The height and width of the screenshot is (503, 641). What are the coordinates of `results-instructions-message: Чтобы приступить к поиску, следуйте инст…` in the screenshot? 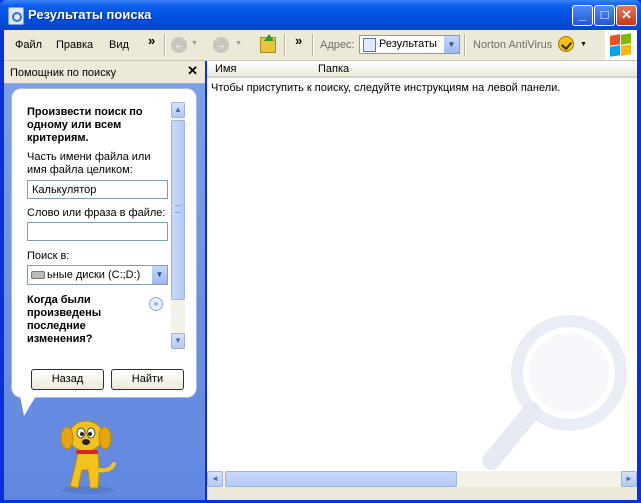 It's located at (386, 88).